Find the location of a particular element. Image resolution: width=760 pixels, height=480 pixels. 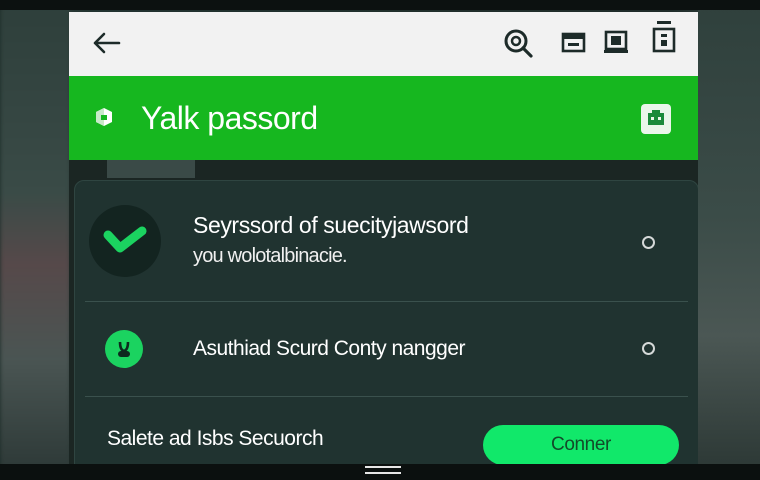

connect-button: Conner is located at coordinates (581, 444).